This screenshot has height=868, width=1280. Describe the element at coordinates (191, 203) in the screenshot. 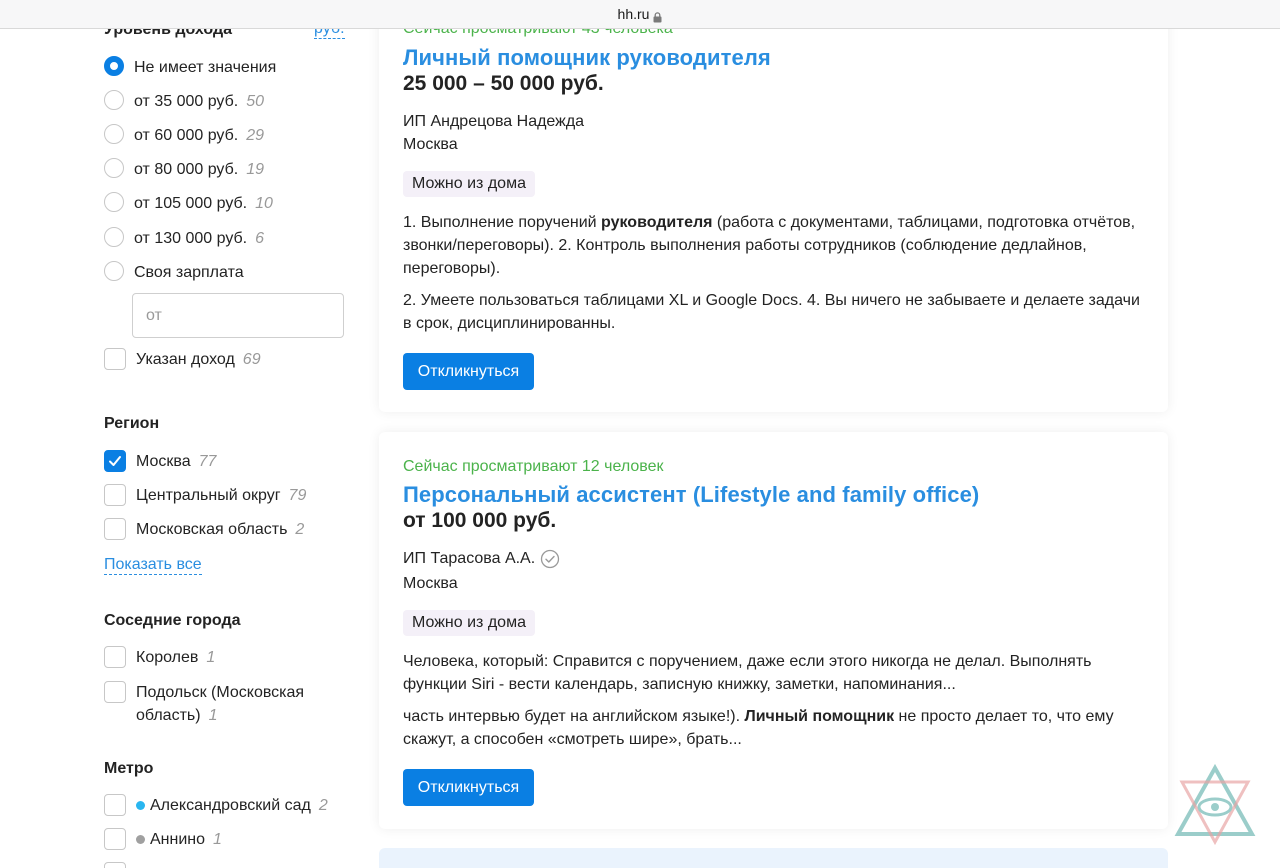

I see `income-option-label: от 105 000 руб.` at that location.